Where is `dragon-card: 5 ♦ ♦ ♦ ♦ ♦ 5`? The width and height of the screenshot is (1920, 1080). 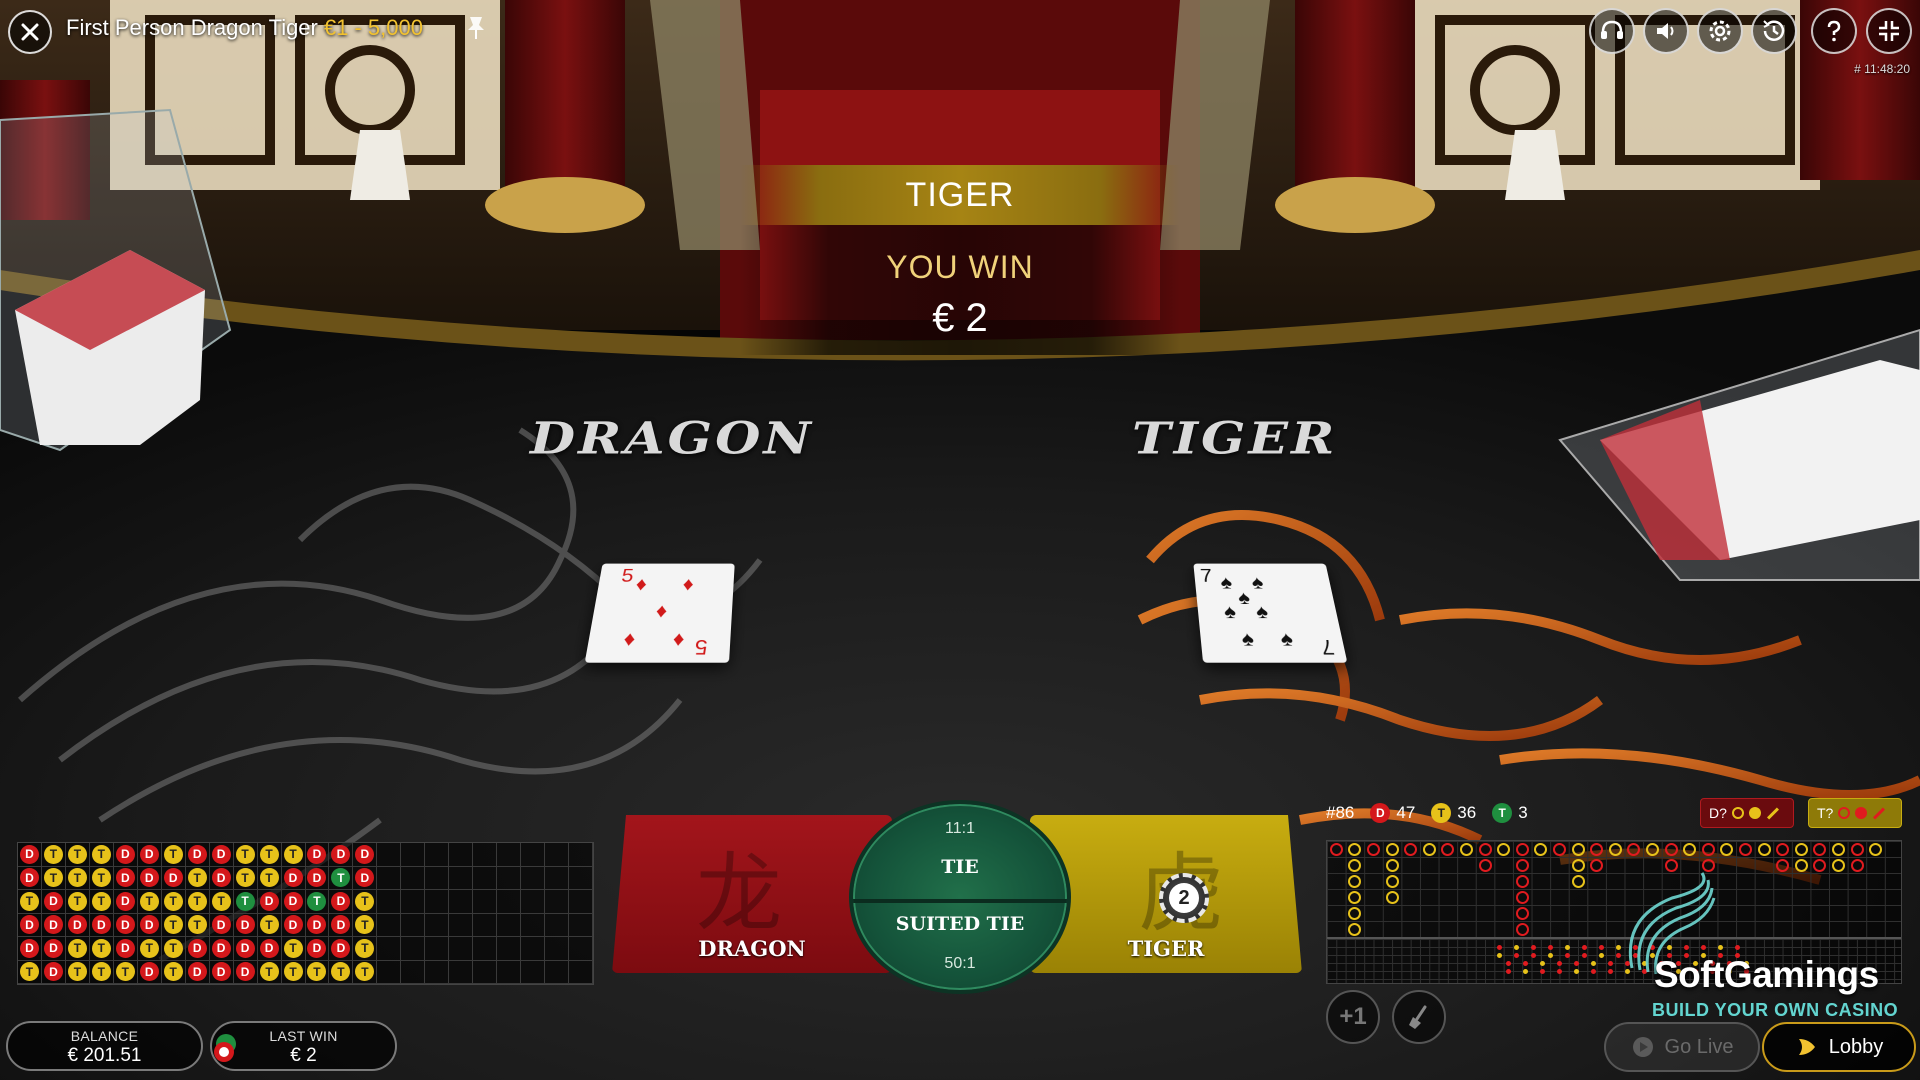
dragon-card: 5 ♦ ♦ ♦ ♦ ♦ 5 is located at coordinates (659, 613).